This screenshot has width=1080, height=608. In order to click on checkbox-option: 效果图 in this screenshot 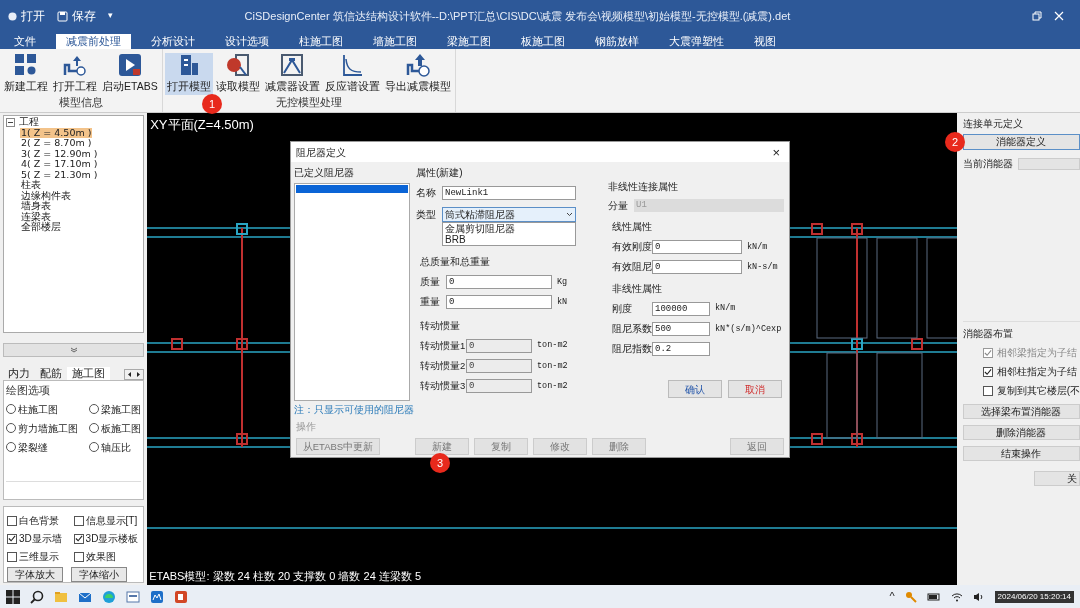, I will do `click(107, 556)`.